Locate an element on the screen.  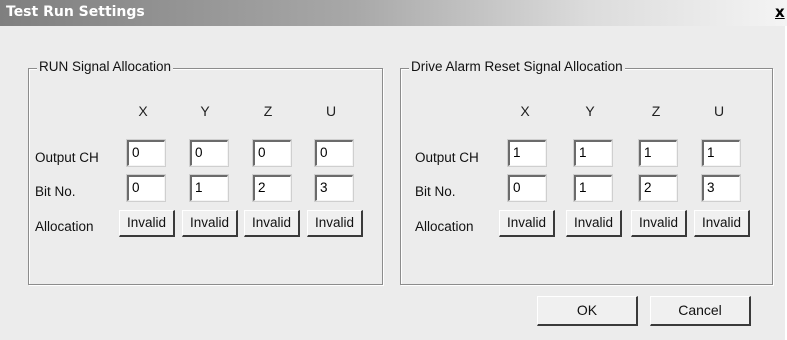
reset-allocation-z-button: Invalid is located at coordinates (659, 223).